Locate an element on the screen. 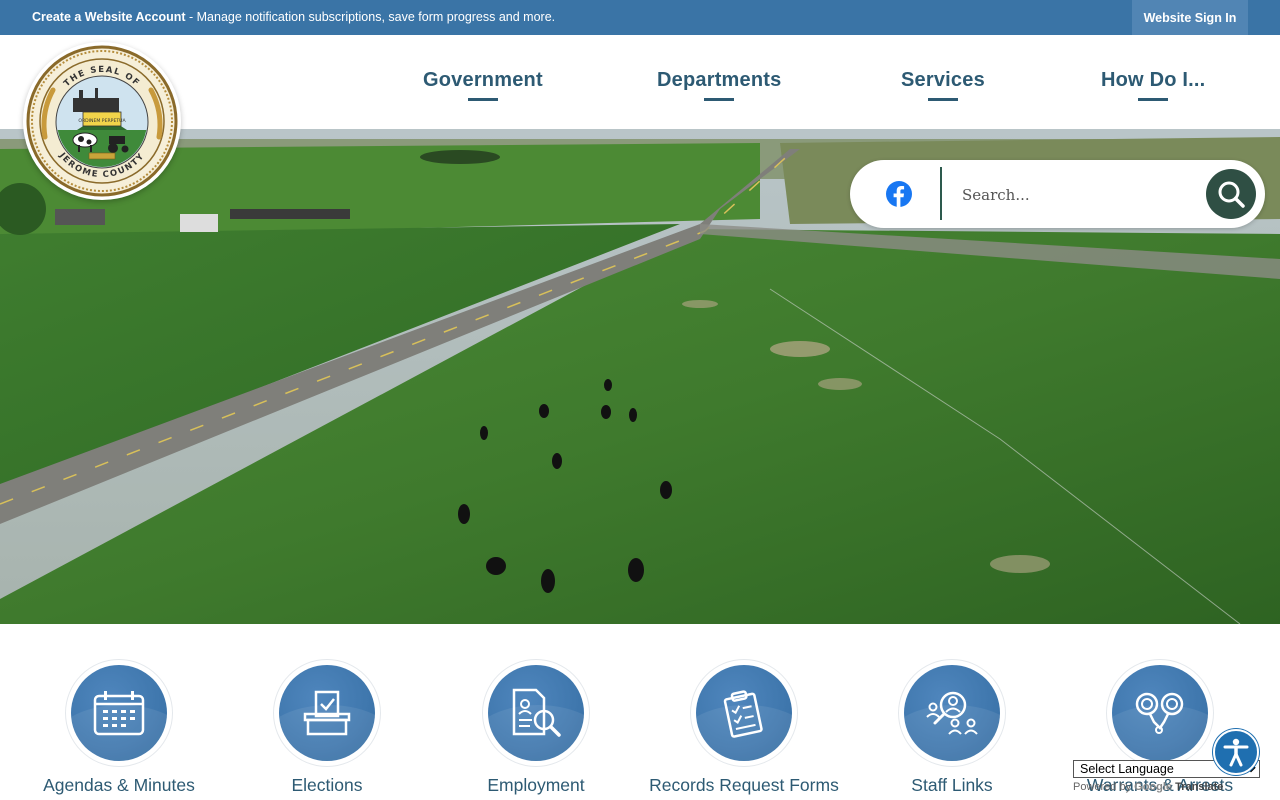 The width and height of the screenshot is (1280, 800). quick-link-label: Elections is located at coordinates (327, 785).